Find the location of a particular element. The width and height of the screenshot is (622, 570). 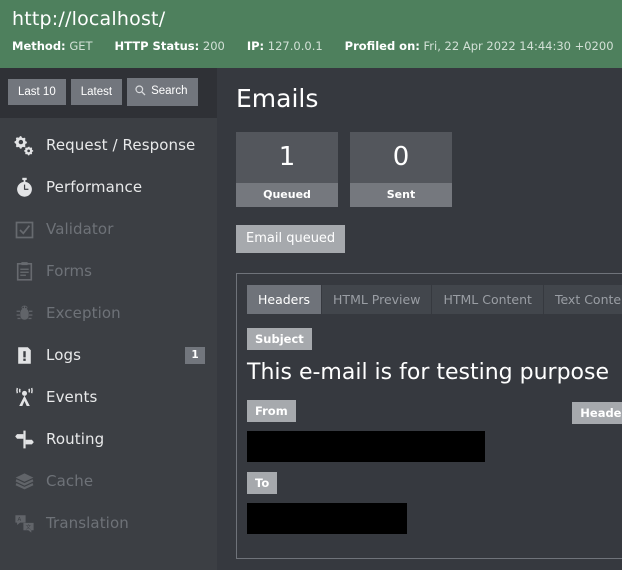

search-icon is located at coordinates (140, 92).